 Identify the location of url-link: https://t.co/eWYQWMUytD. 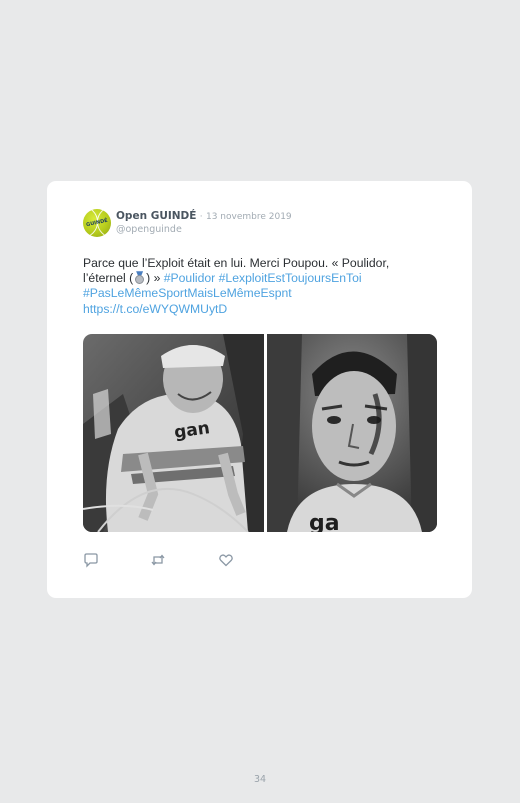
(155, 309).